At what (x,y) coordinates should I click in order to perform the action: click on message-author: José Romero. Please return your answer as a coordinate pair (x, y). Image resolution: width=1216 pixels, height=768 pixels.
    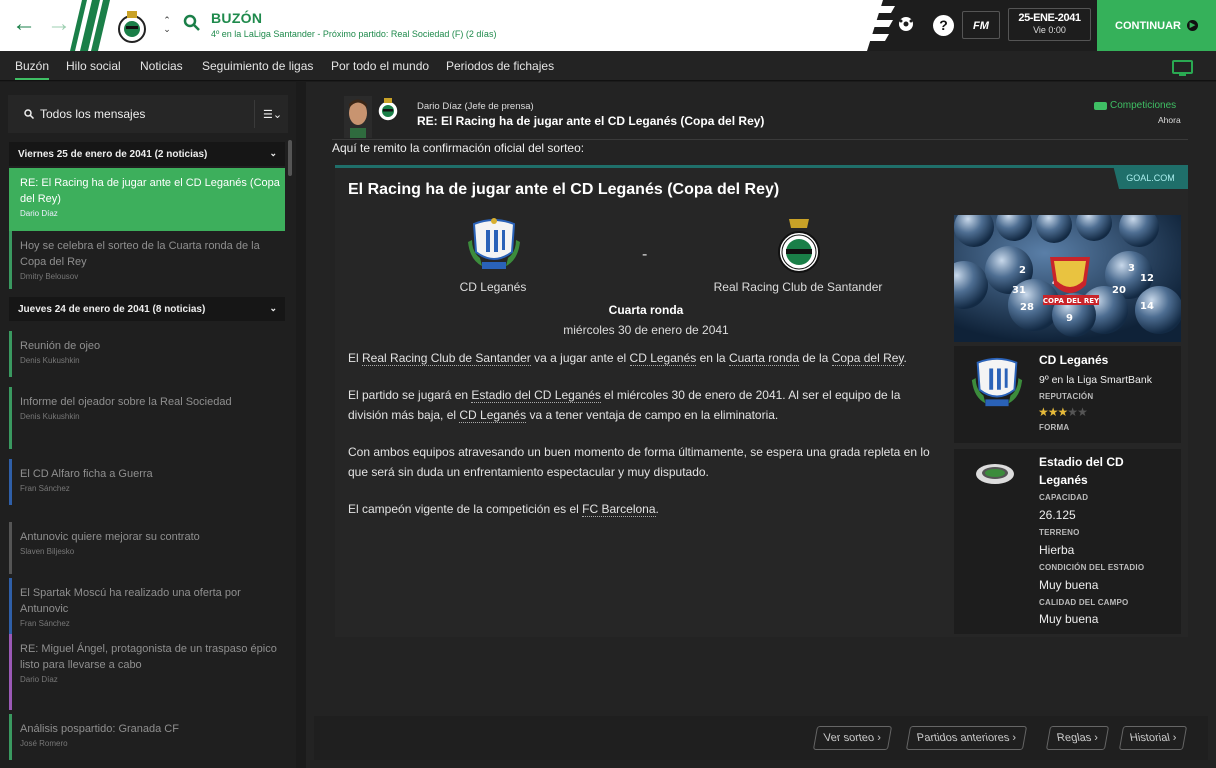
    Looking at the image, I should click on (44, 743).